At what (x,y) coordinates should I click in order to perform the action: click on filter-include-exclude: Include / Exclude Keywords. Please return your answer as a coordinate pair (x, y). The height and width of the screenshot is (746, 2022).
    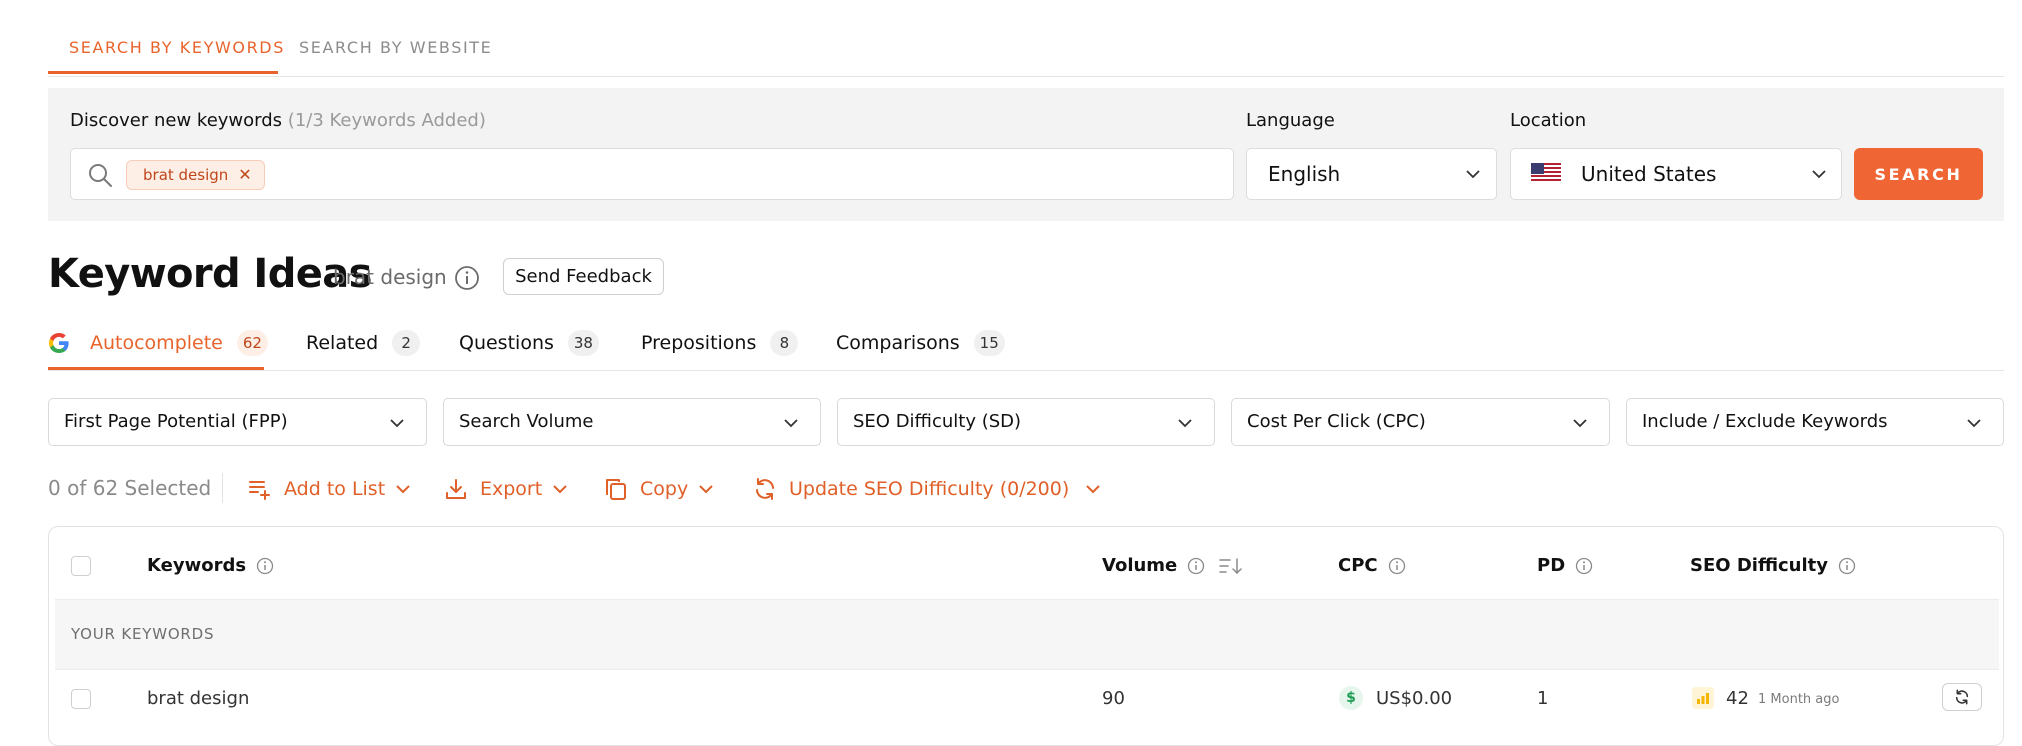
    Looking at the image, I should click on (1815, 422).